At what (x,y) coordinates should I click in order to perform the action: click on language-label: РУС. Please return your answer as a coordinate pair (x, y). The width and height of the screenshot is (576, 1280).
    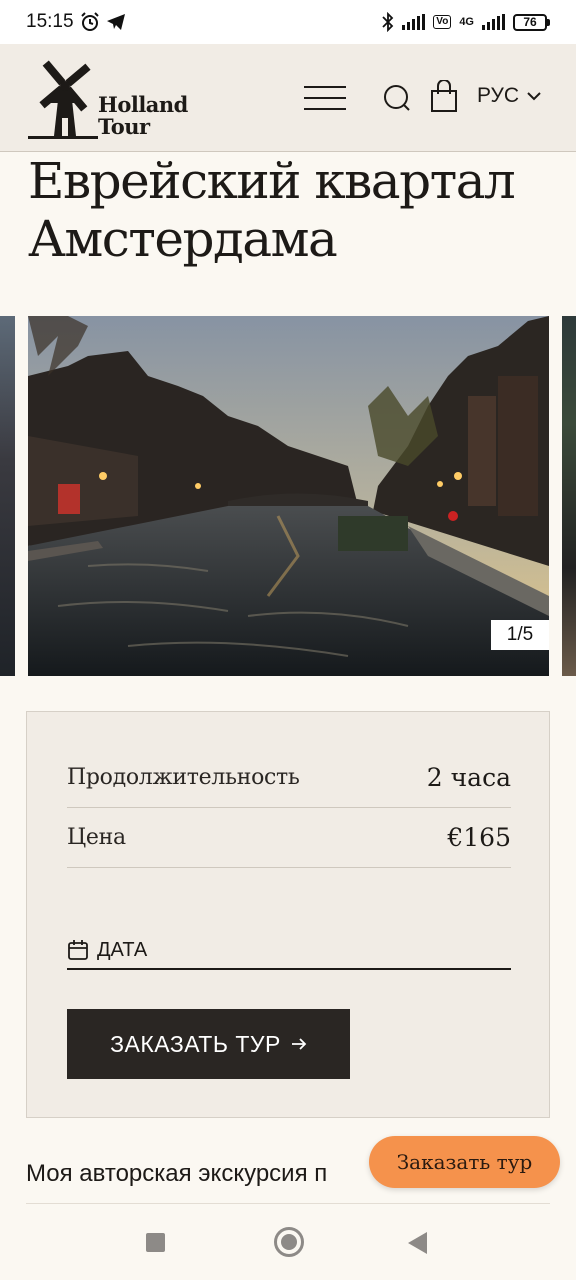
    Looking at the image, I should click on (498, 95).